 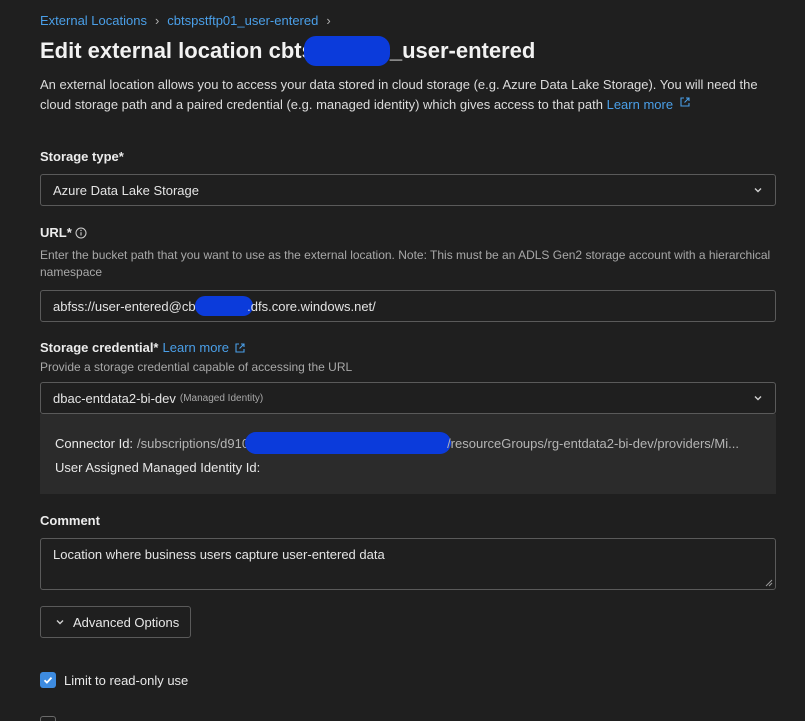 What do you see at coordinates (177, 50) in the screenshot?
I see `page-title-prefix: Edit external location cbts` at bounding box center [177, 50].